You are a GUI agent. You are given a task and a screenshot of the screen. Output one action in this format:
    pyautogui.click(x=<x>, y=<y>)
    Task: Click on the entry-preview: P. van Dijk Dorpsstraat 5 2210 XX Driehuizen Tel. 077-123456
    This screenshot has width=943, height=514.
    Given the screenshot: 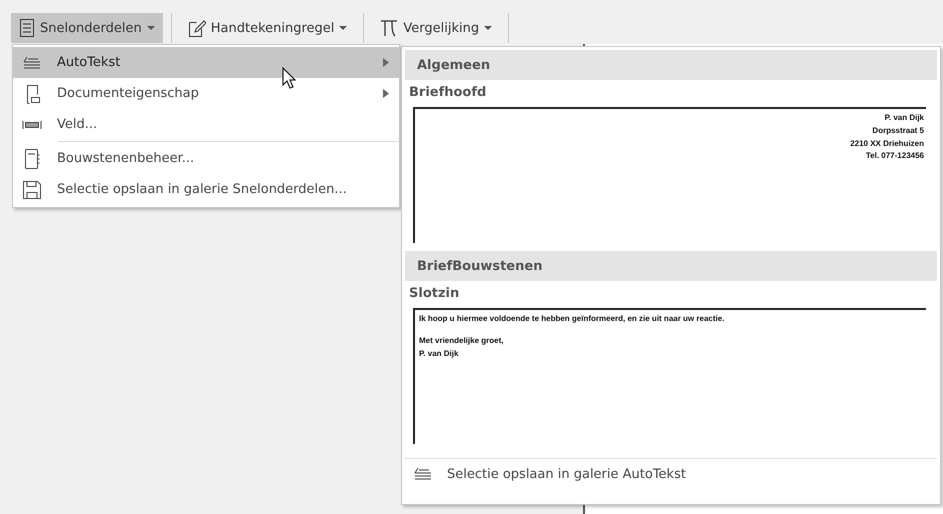 What is the action you would take?
    pyautogui.click(x=669, y=175)
    